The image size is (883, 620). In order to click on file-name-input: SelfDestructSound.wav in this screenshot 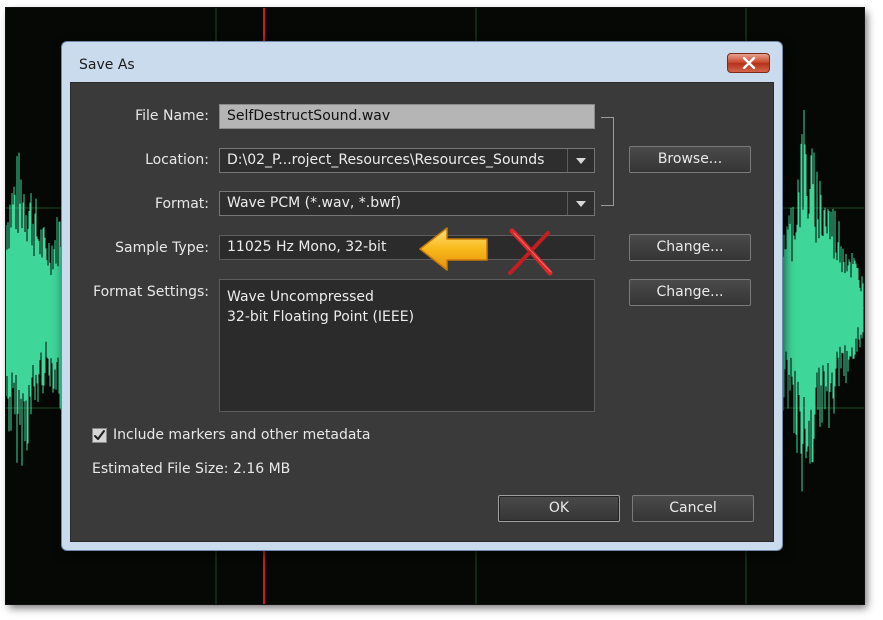, I will do `click(407, 116)`.